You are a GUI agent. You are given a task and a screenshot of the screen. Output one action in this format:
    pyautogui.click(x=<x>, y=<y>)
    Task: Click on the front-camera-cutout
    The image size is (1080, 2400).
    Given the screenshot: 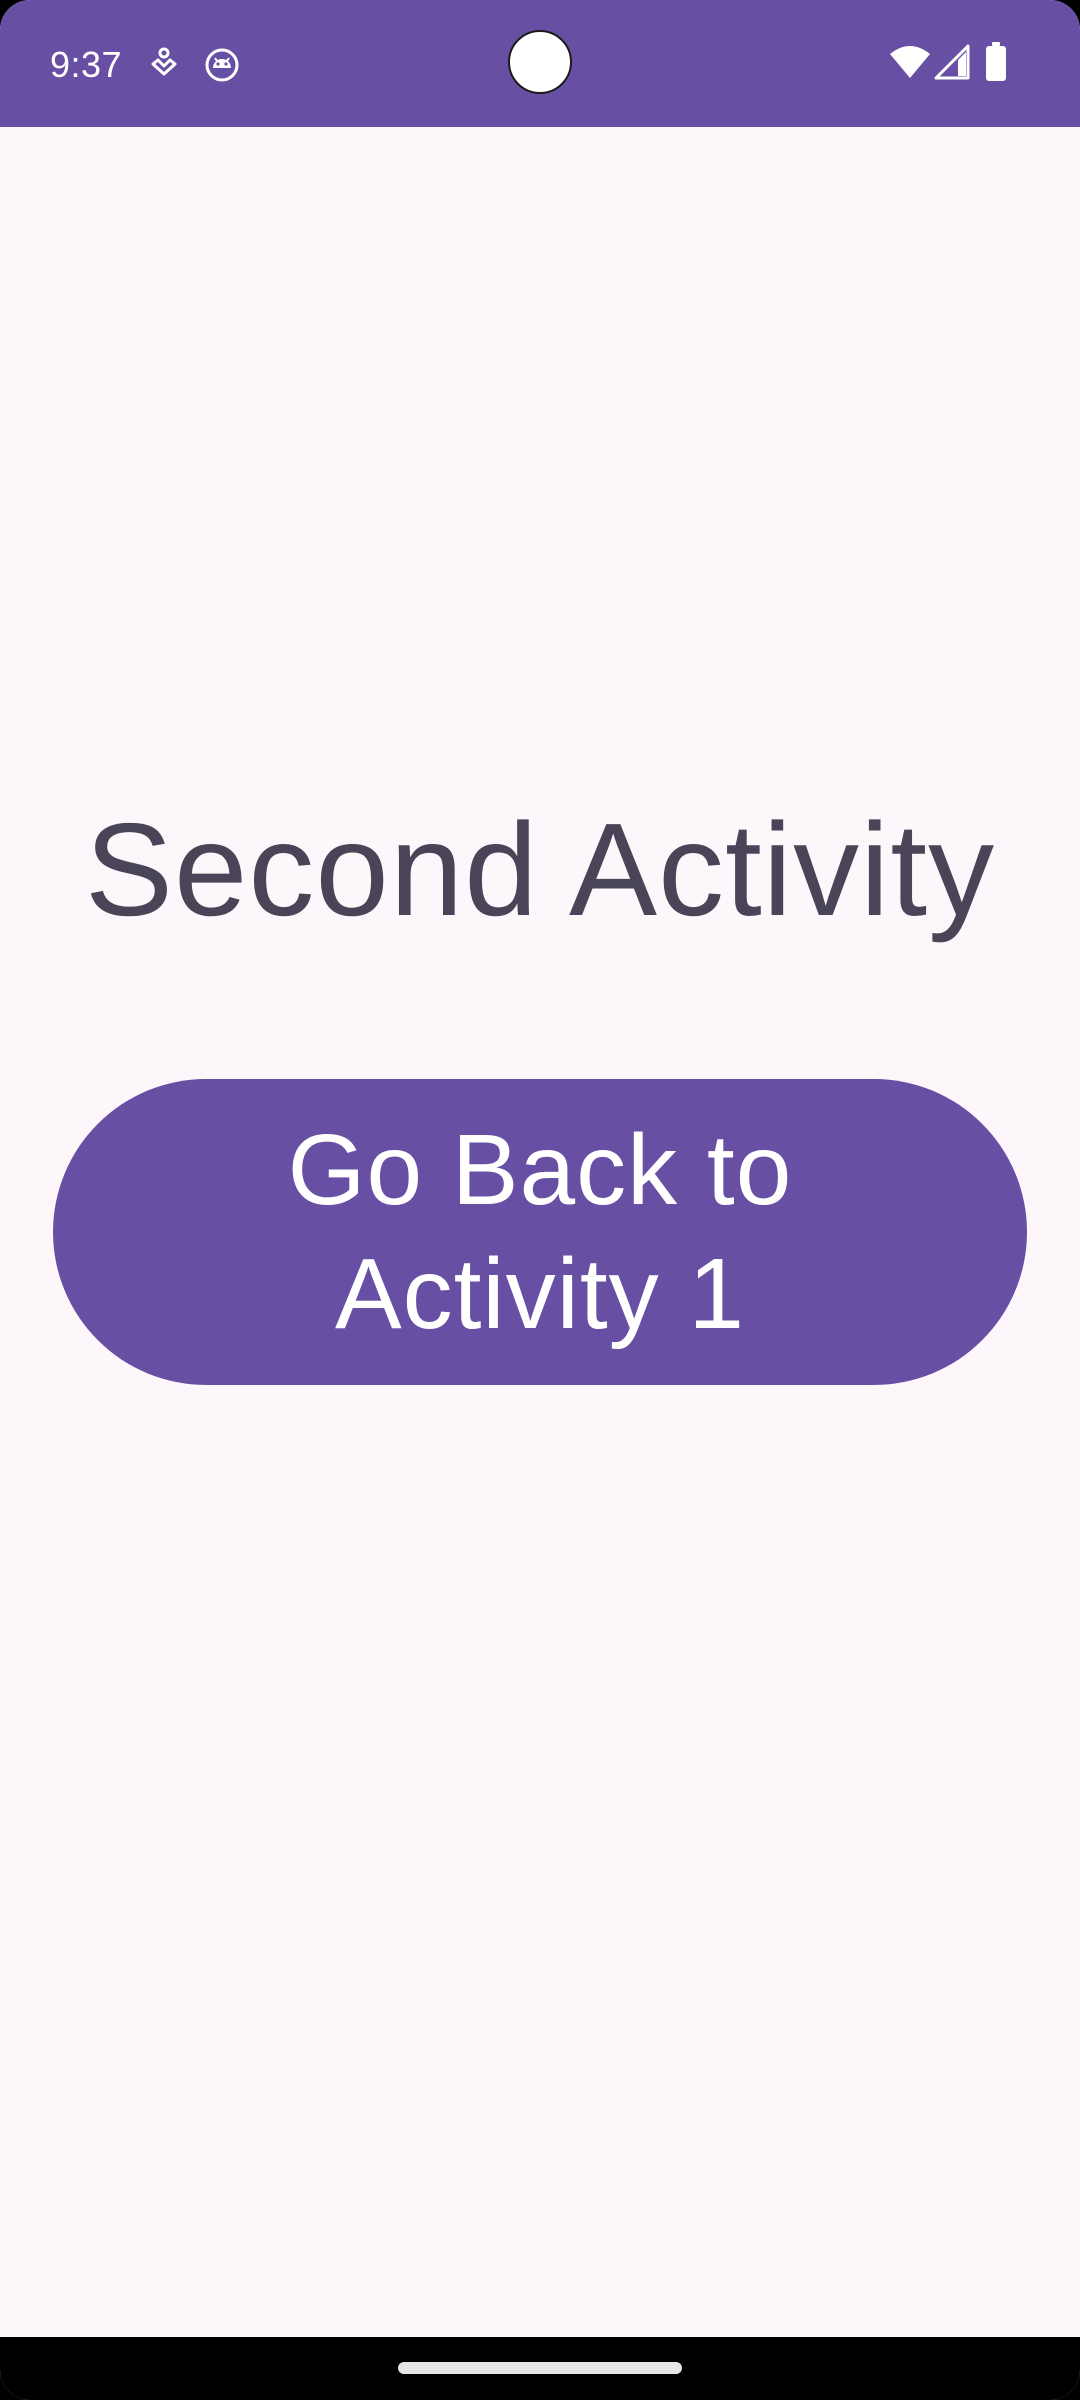 What is the action you would take?
    pyautogui.click(x=540, y=62)
    